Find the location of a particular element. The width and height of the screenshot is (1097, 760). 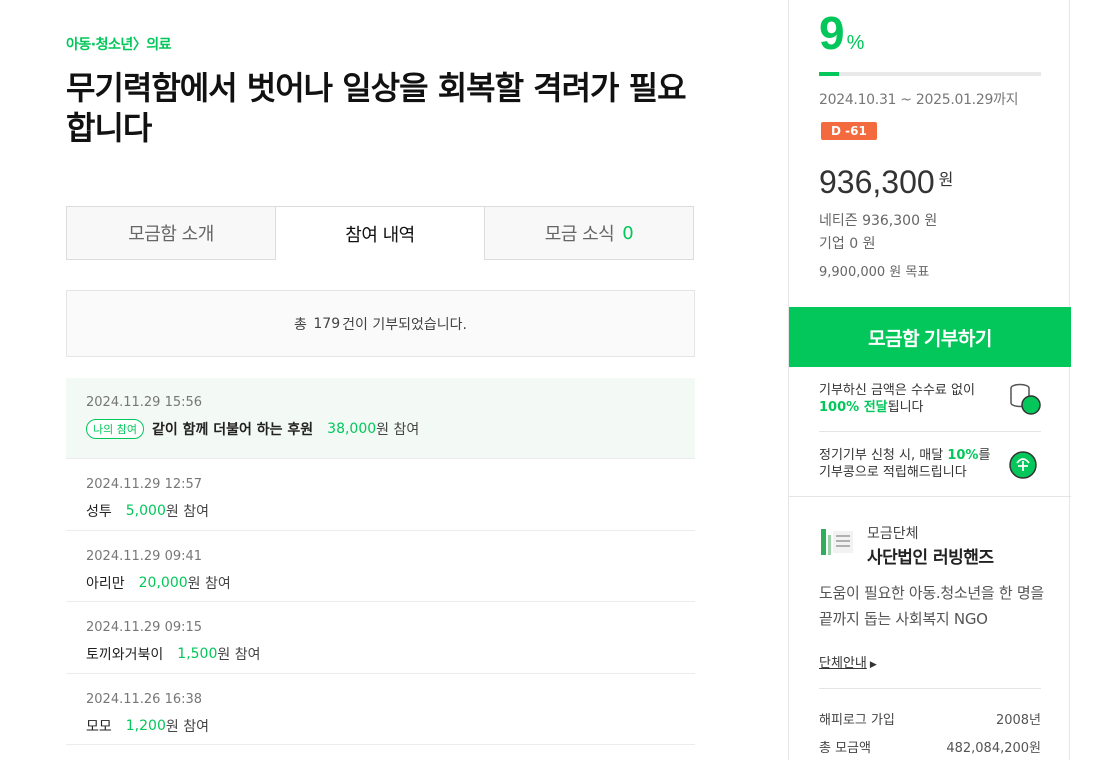

donate-button: 모금함 기부하기 is located at coordinates (930, 337).